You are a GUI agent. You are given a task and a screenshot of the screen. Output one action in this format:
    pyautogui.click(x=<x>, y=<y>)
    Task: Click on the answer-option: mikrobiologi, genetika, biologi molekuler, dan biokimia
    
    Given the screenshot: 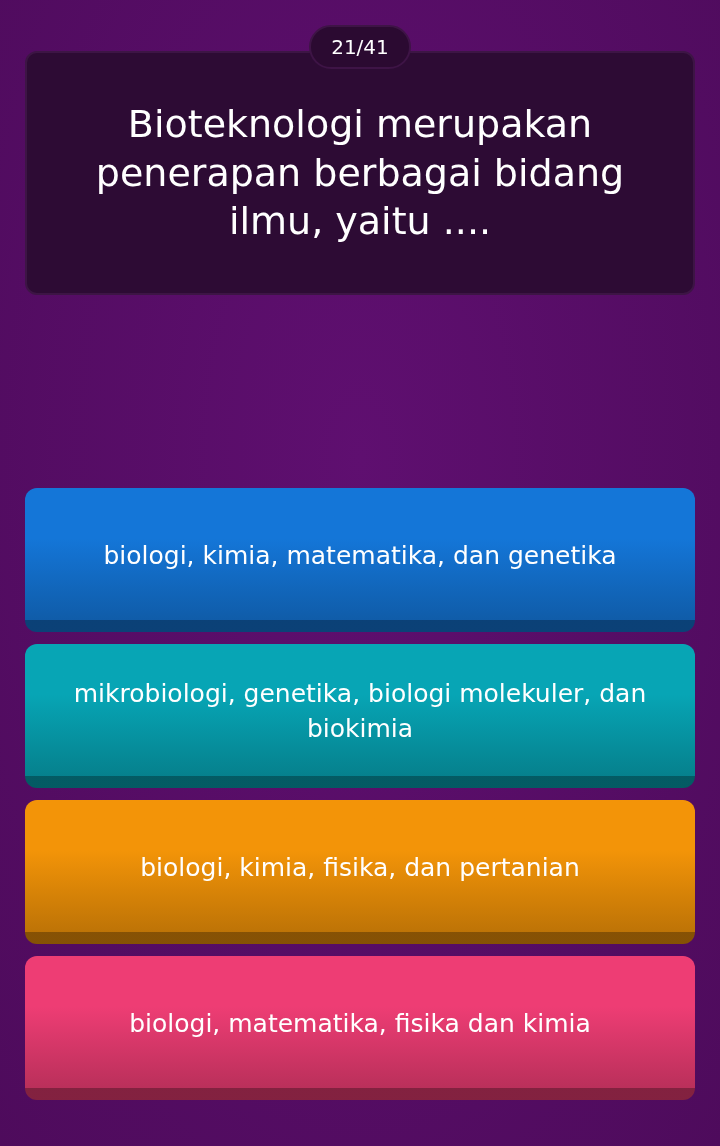 What is the action you would take?
    pyautogui.click(x=360, y=716)
    